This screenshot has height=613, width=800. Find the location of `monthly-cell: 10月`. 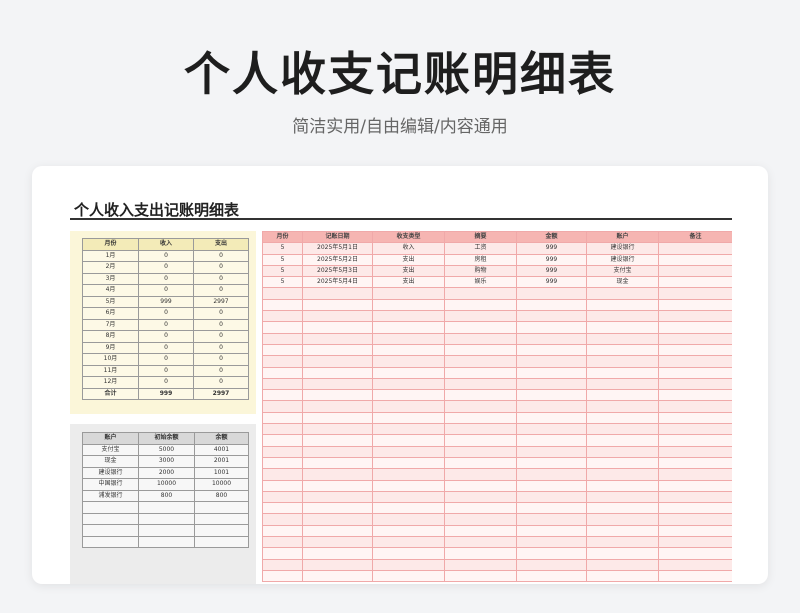

monthly-cell: 10月 is located at coordinates (110, 359).